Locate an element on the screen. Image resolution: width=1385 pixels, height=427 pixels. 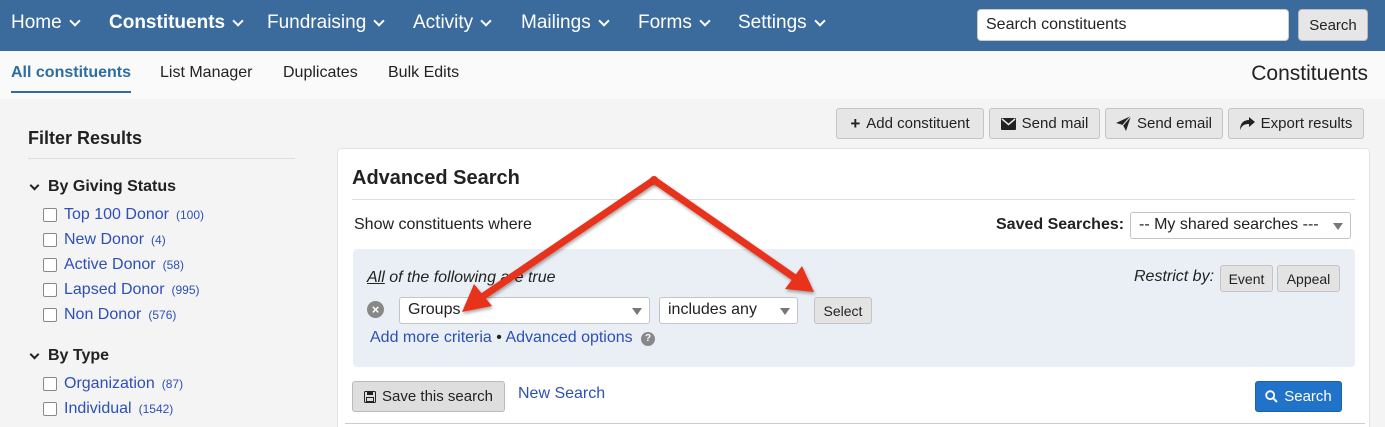
constituent-search-input is located at coordinates (1133, 25).